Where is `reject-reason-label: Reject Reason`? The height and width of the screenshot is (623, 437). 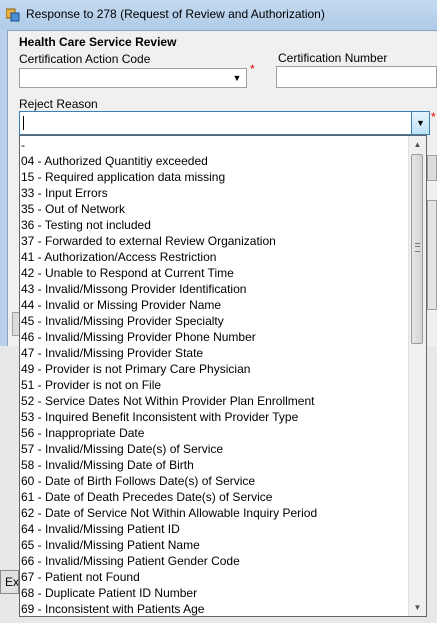 reject-reason-label: Reject Reason is located at coordinates (58, 104).